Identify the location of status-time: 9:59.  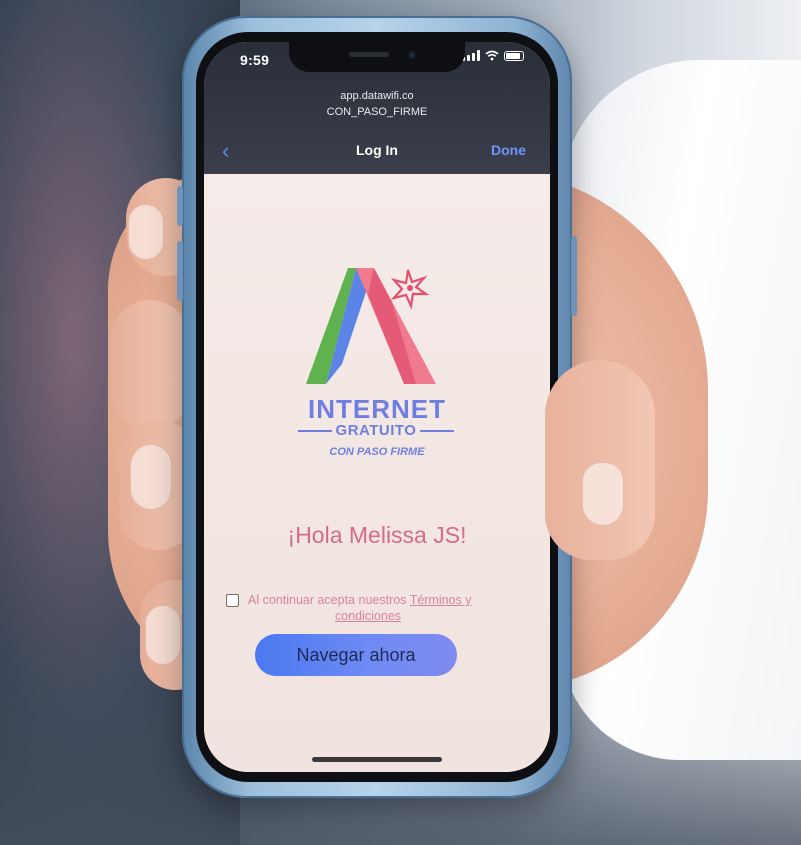
(255, 60).